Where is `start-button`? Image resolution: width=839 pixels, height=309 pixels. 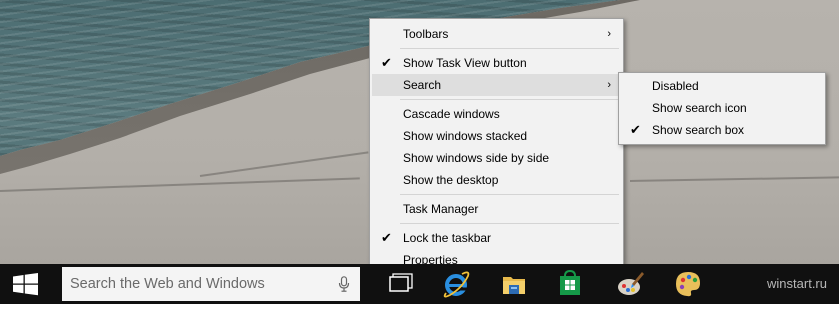
start-button is located at coordinates (25, 284).